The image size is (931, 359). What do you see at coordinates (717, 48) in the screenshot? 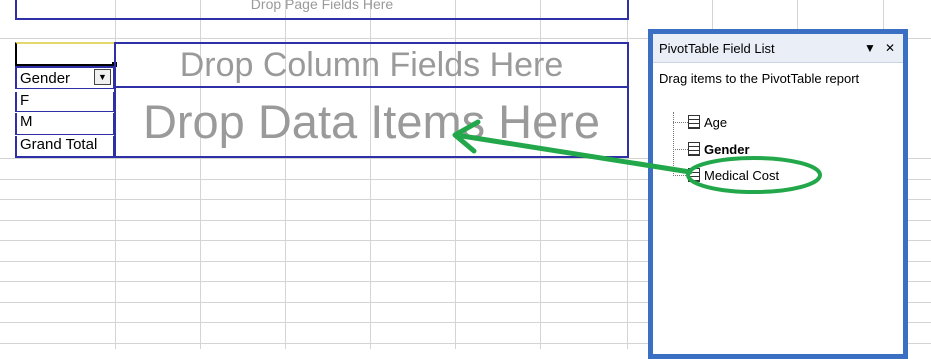
I see `field-list-title: PivotTable Field List` at bounding box center [717, 48].